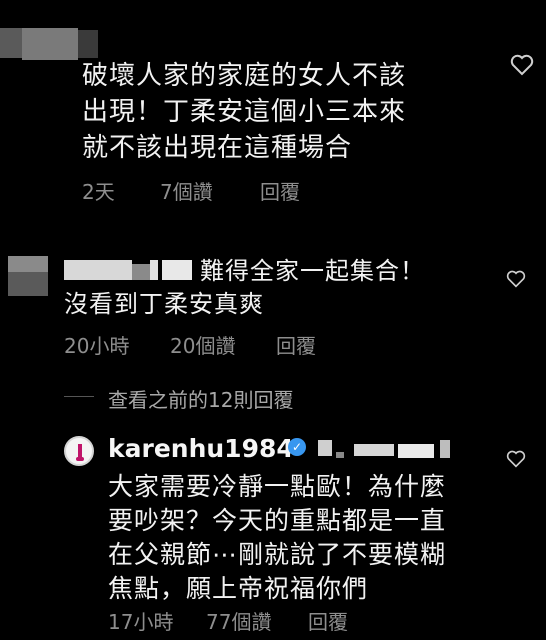  What do you see at coordinates (79, 451) in the screenshot?
I see `avatar` at bounding box center [79, 451].